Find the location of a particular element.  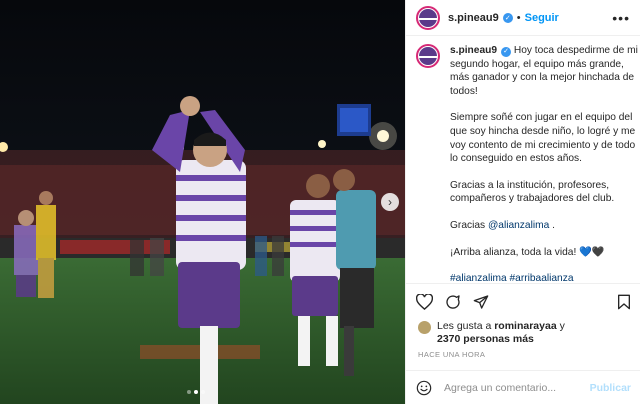

caption-text: . is located at coordinates (552, 225).